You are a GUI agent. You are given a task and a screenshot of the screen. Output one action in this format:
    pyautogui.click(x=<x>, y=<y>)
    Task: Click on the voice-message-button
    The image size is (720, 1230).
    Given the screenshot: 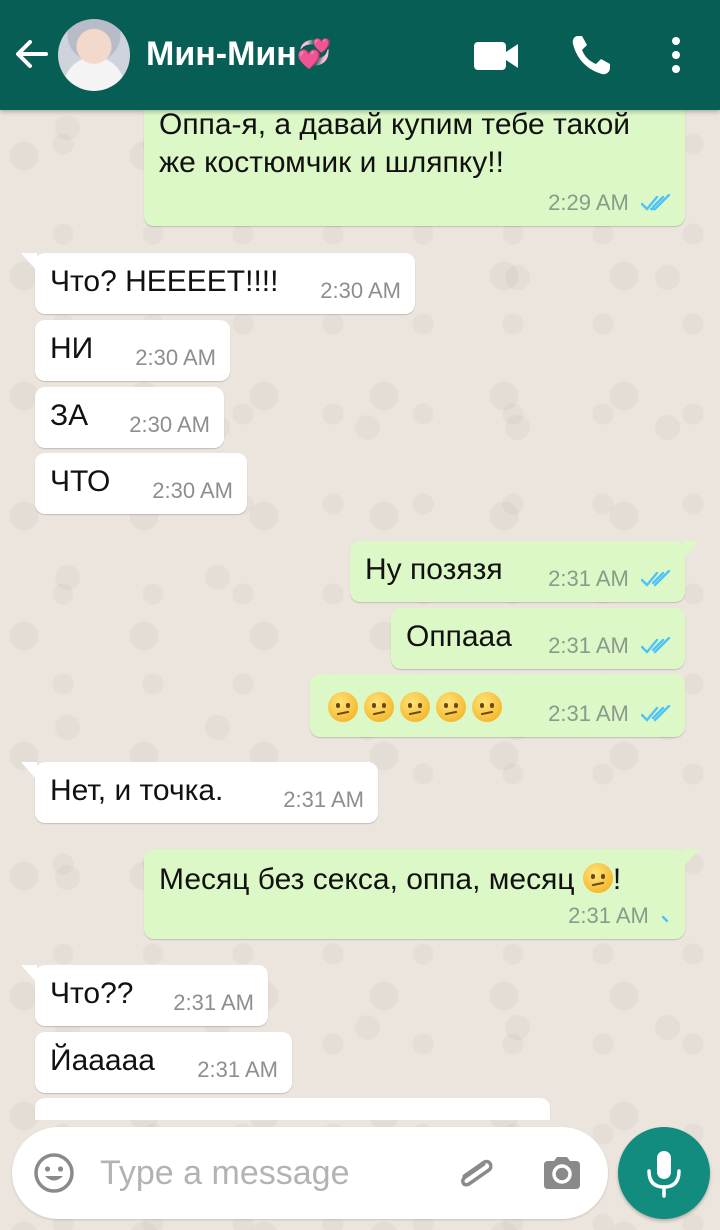 What is the action you would take?
    pyautogui.click(x=664, y=1173)
    